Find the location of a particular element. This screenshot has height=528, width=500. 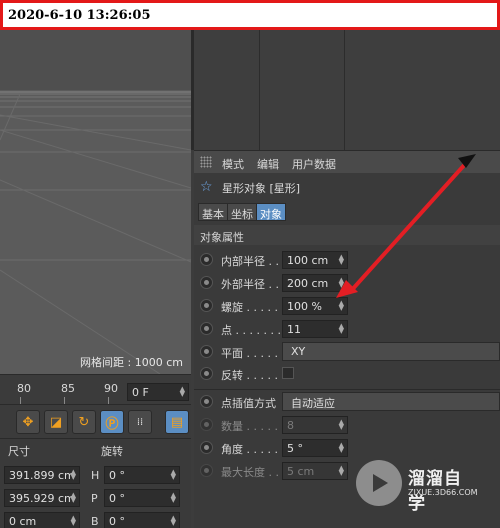

param-label: 内部半径 . . is located at coordinates (250, 261).